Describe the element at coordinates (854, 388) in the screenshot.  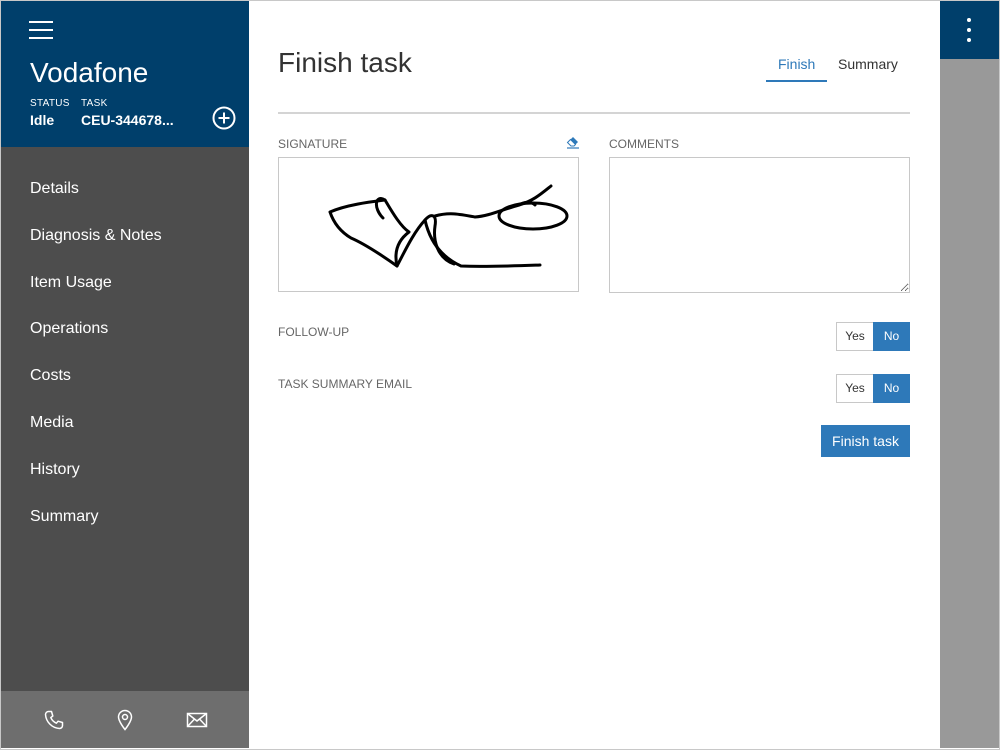
I see `summary-email-yes-option: Yes` at that location.